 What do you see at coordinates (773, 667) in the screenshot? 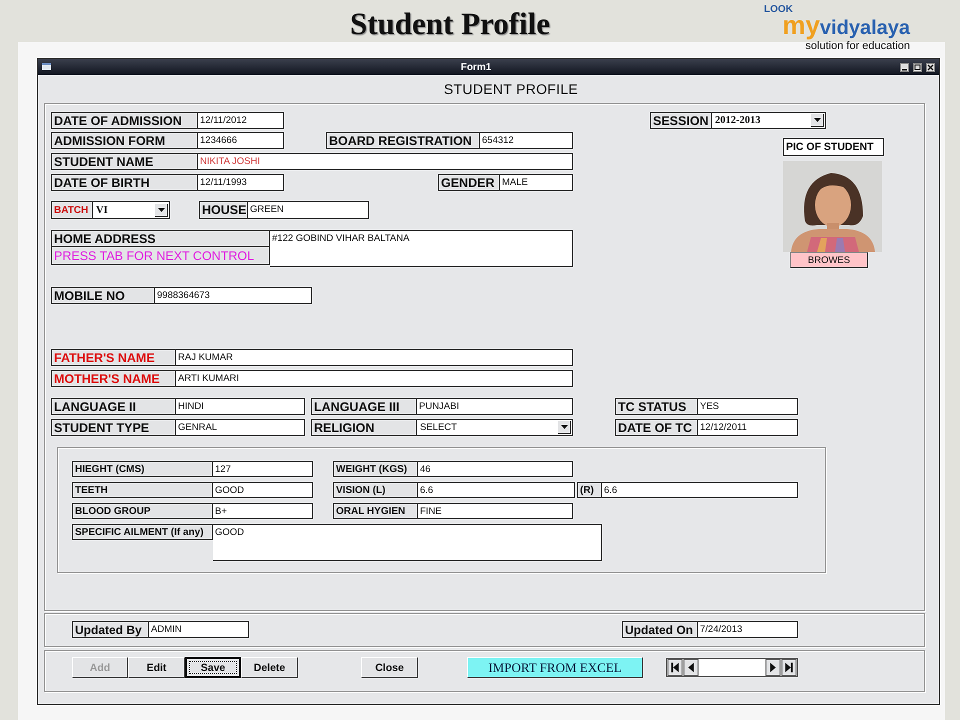
I see `next-record-icon` at bounding box center [773, 667].